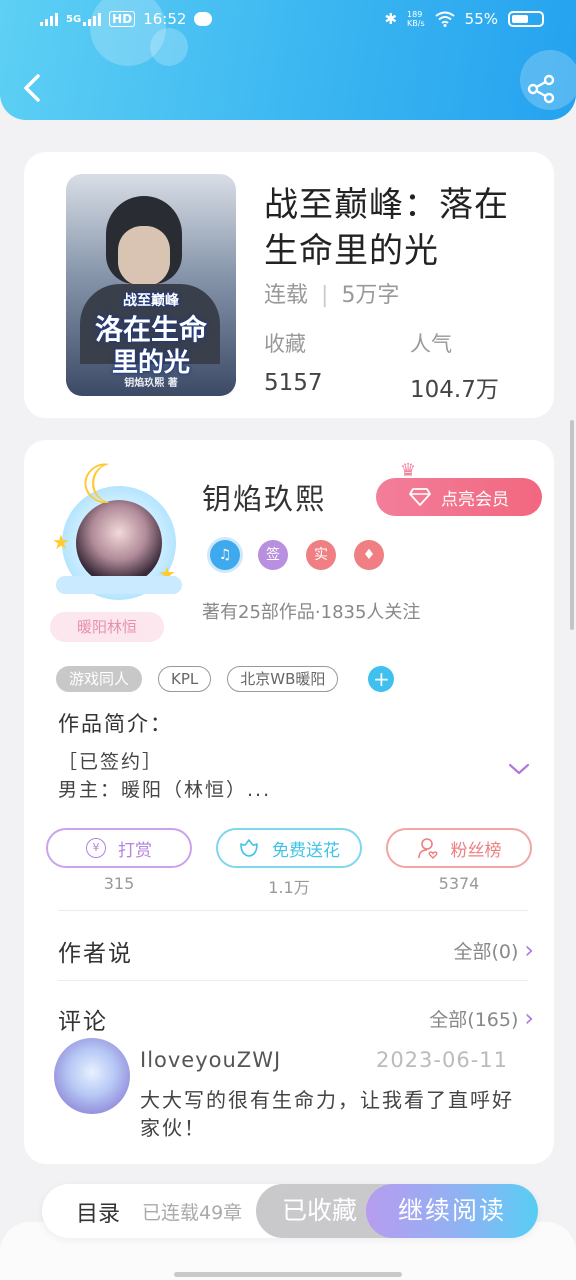  Describe the element at coordinates (83, 1022) in the screenshot. I see `comments-title: 评论` at that location.